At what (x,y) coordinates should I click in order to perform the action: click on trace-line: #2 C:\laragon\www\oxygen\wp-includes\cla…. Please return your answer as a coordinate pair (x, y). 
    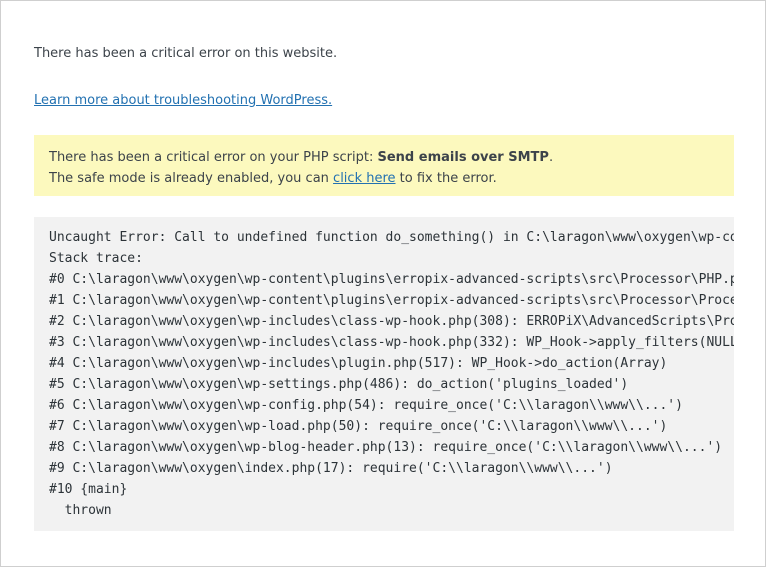
    Looking at the image, I should click on (391, 321).